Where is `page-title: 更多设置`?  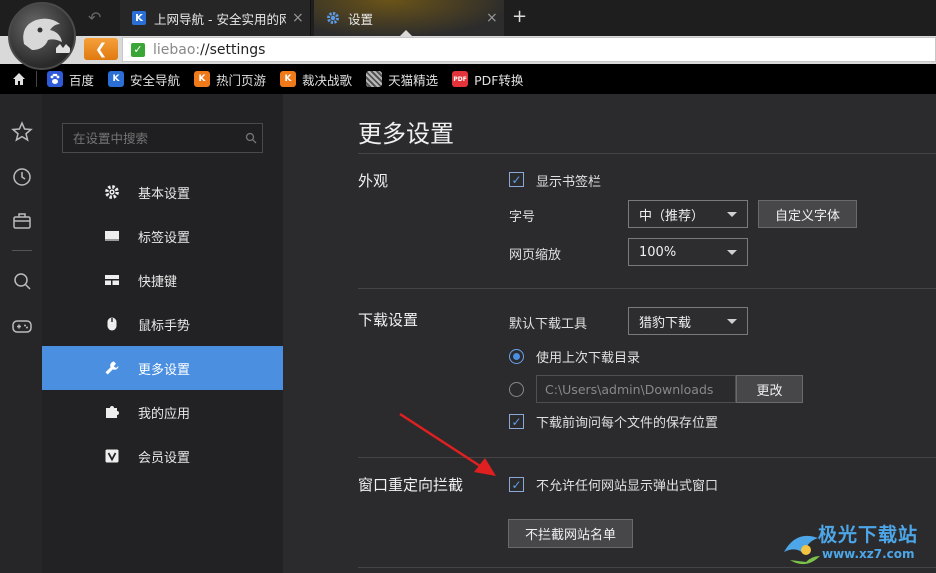
page-title: 更多设置 is located at coordinates (406, 134).